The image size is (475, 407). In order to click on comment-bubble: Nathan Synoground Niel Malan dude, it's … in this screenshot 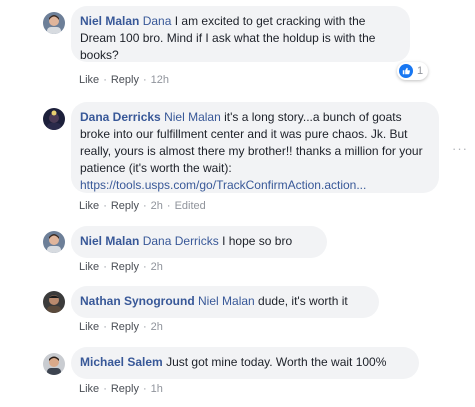, I will do `click(225, 302)`.